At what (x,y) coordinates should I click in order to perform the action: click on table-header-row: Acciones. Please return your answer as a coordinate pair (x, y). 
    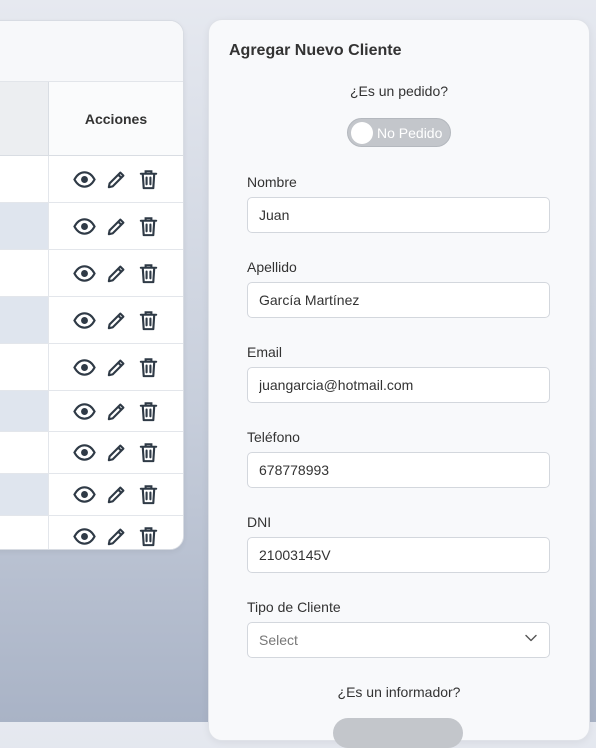
    Looking at the image, I should click on (91, 119).